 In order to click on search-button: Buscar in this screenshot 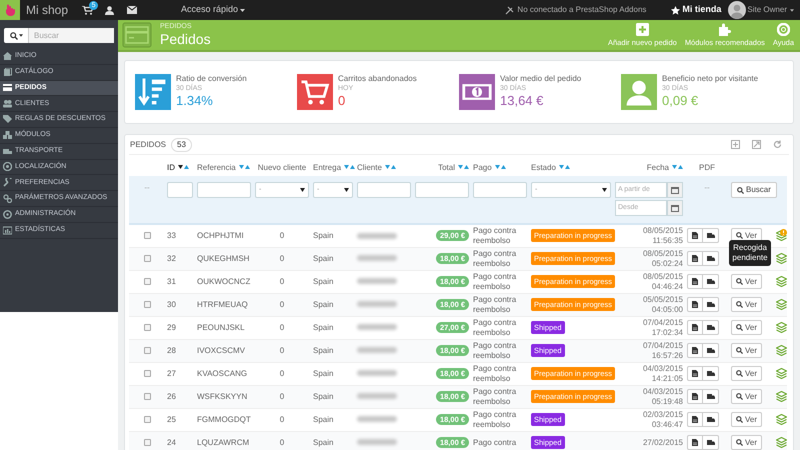, I will do `click(754, 190)`.